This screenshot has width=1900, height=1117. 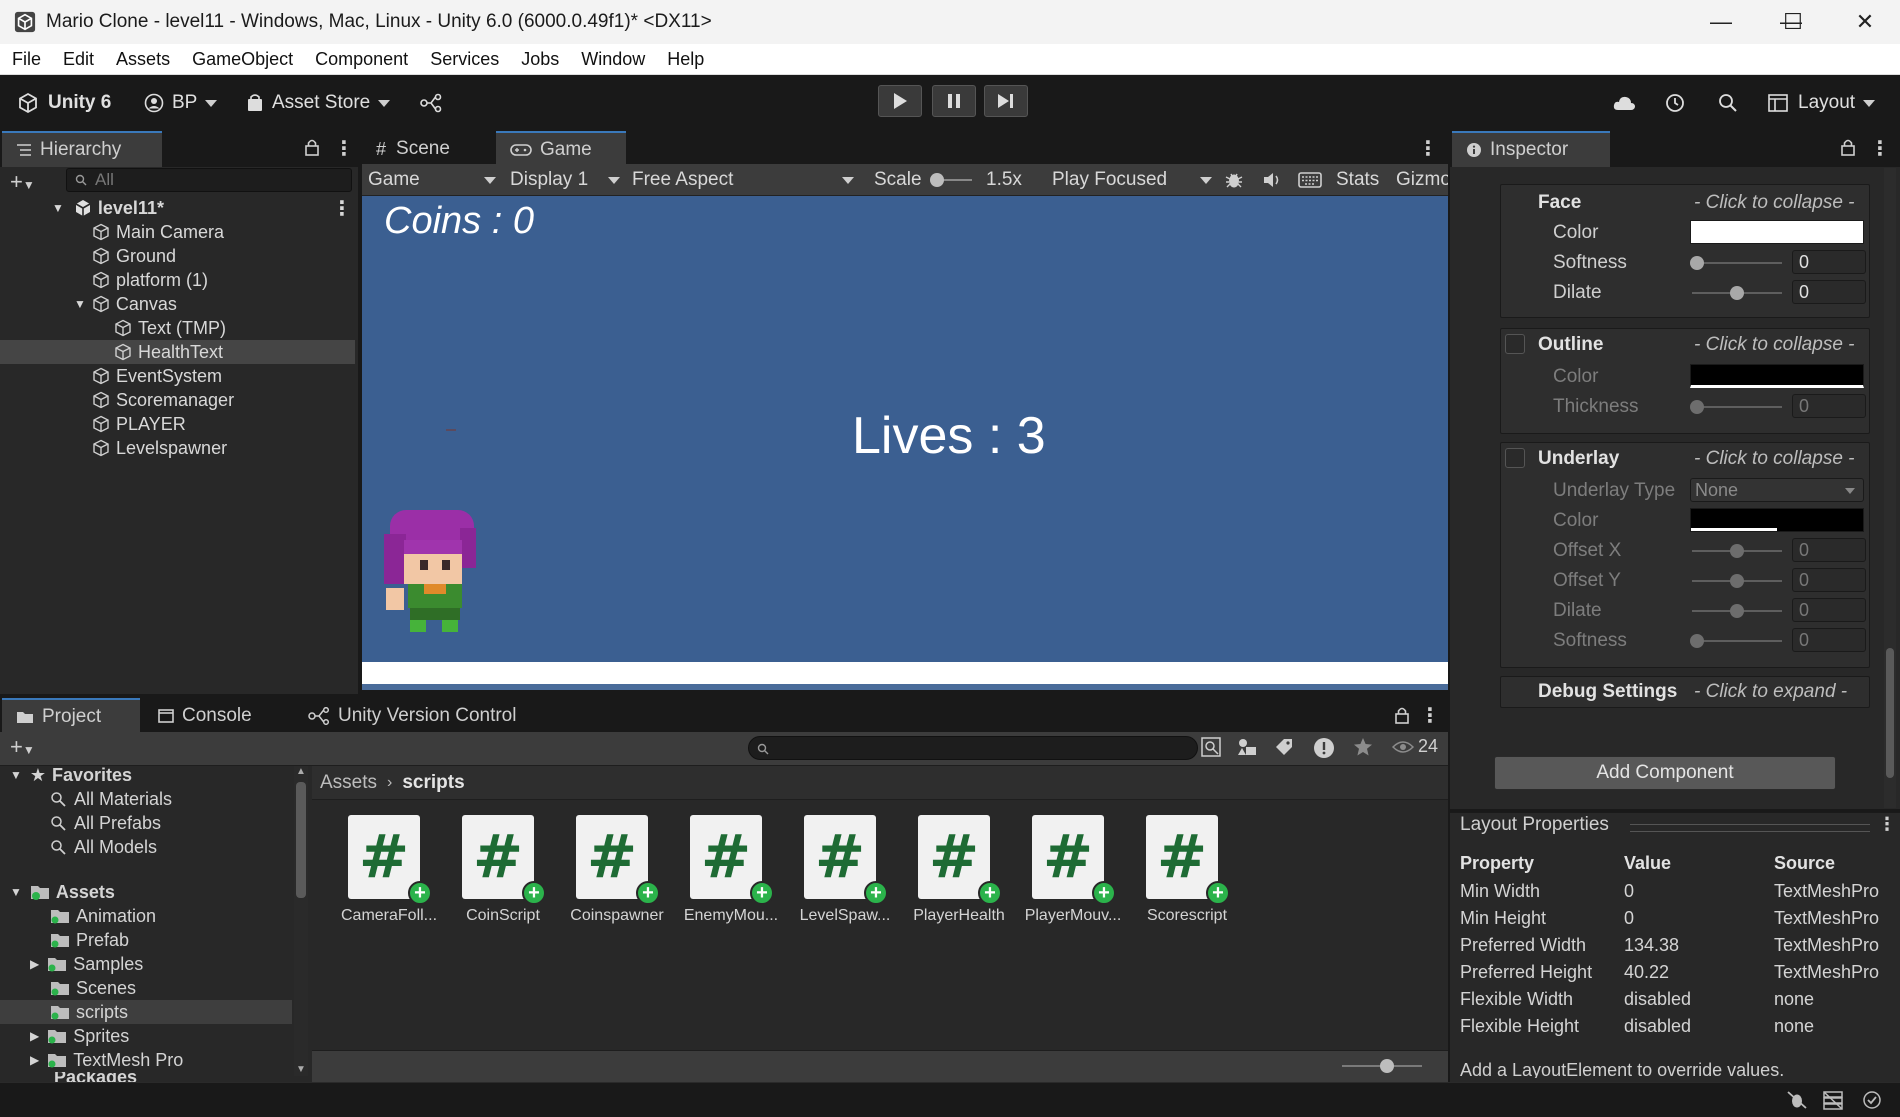 What do you see at coordinates (177, 304) in the screenshot?
I see `hierarchy-item-canvas: ▼ Canvas` at bounding box center [177, 304].